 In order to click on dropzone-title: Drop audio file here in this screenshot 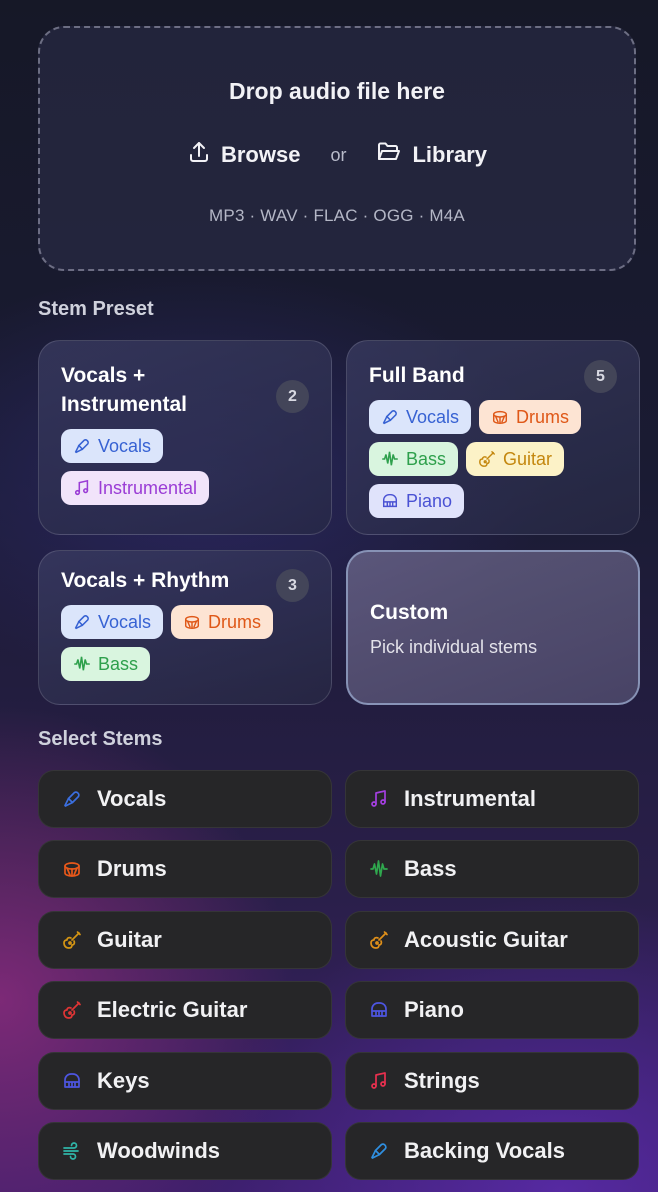, I will do `click(337, 91)`.